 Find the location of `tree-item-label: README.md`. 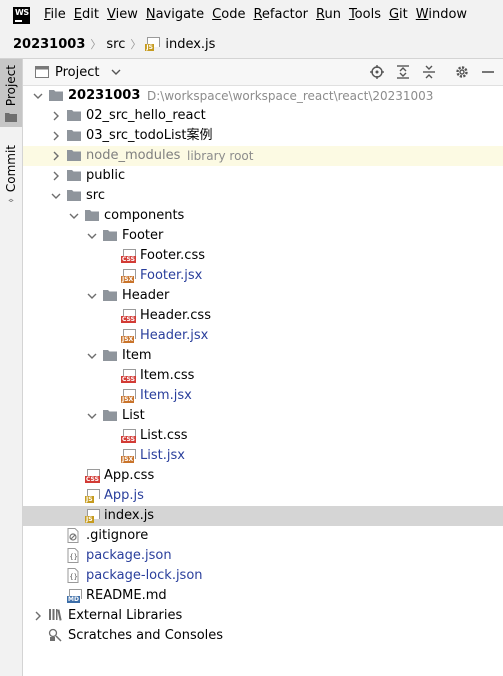

tree-item-label: README.md is located at coordinates (126, 595).